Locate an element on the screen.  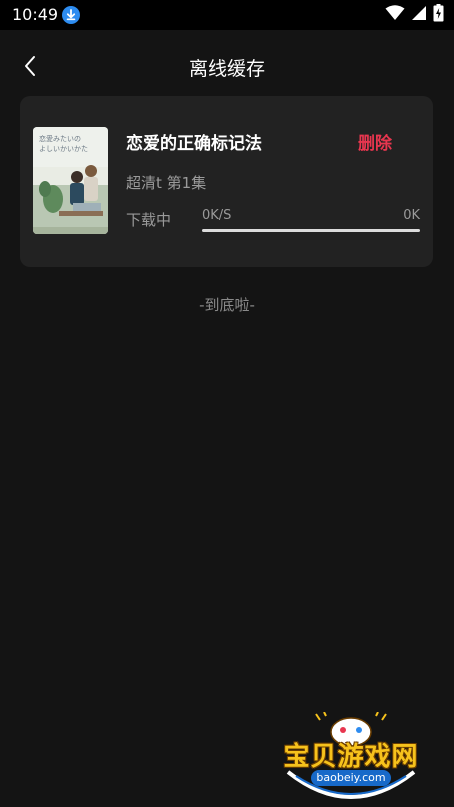
download-speed: 0K/S is located at coordinates (217, 215).